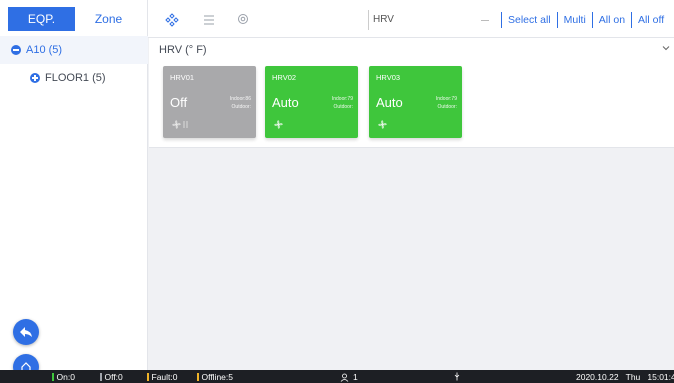  What do you see at coordinates (179, 102) in the screenshot?
I see `device-mode: Off` at bounding box center [179, 102].